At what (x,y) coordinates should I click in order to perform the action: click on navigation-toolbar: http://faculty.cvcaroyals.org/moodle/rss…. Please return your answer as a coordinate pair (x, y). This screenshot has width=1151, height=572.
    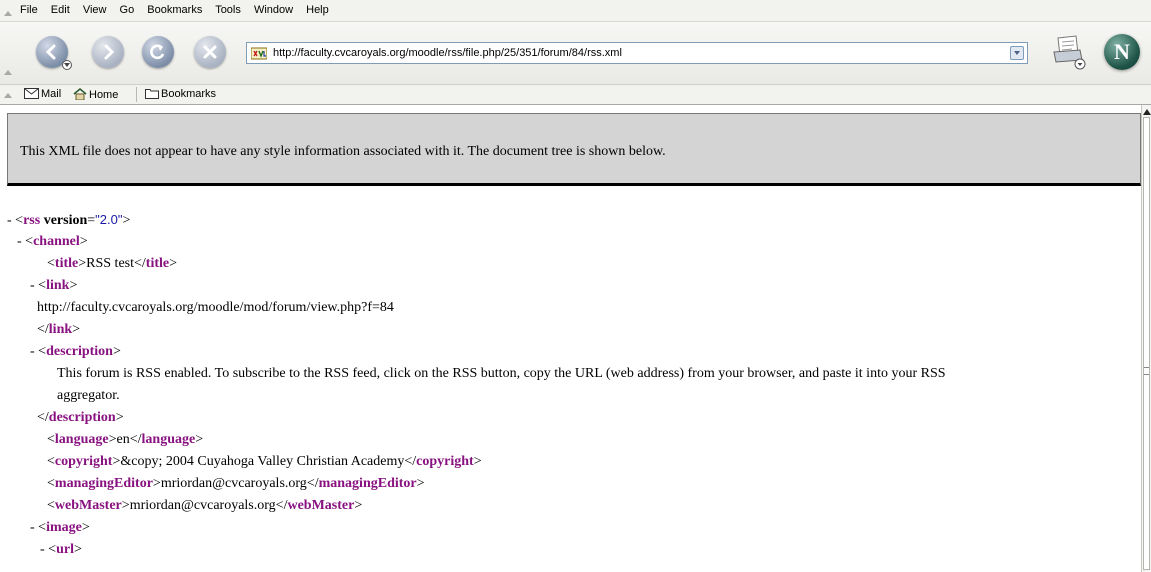
    Looking at the image, I should click on (575, 53).